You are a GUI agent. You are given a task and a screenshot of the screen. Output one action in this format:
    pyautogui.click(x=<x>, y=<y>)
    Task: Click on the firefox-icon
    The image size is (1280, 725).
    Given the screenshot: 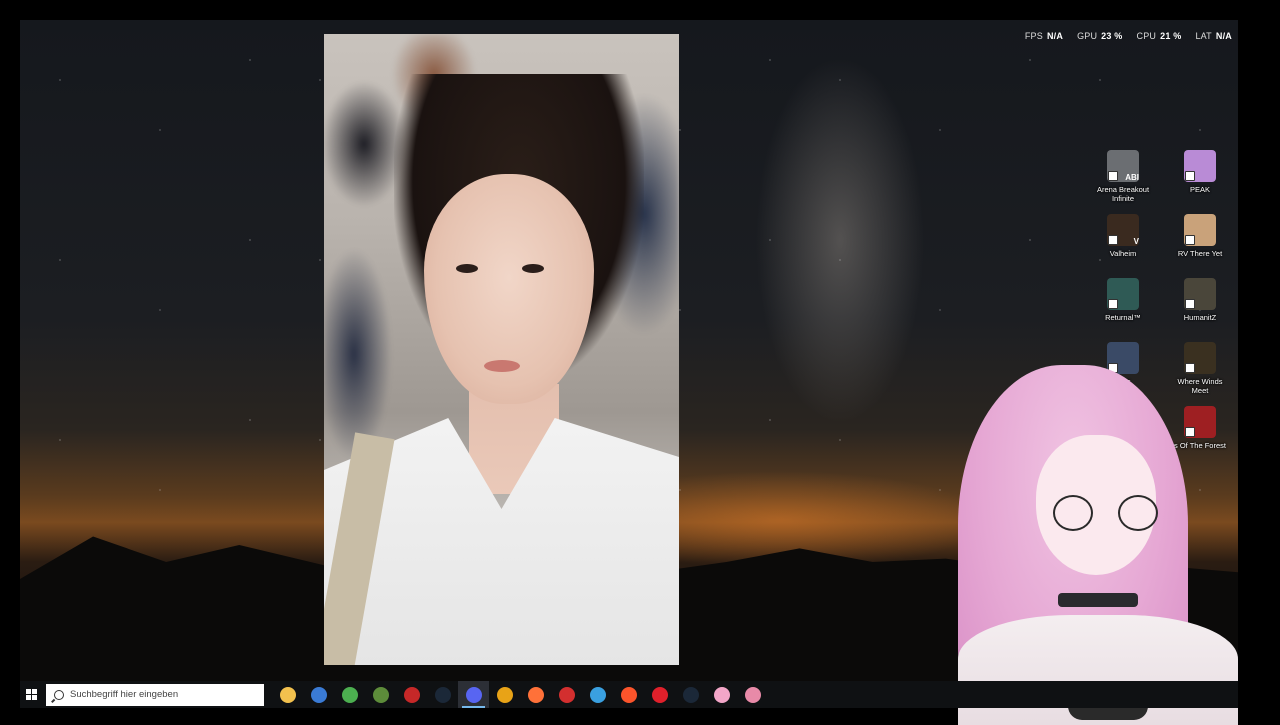 What is the action you would take?
    pyautogui.click(x=535, y=694)
    